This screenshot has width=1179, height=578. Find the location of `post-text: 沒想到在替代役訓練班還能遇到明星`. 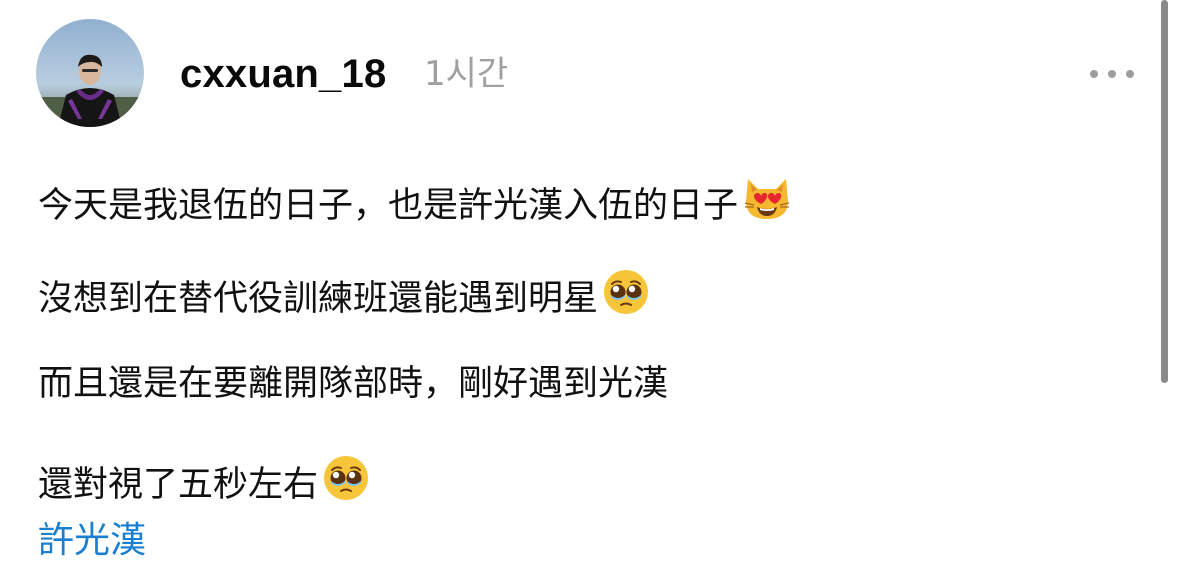

post-text: 沒想到在替代役訓練班還能遇到明星 is located at coordinates (318, 298).